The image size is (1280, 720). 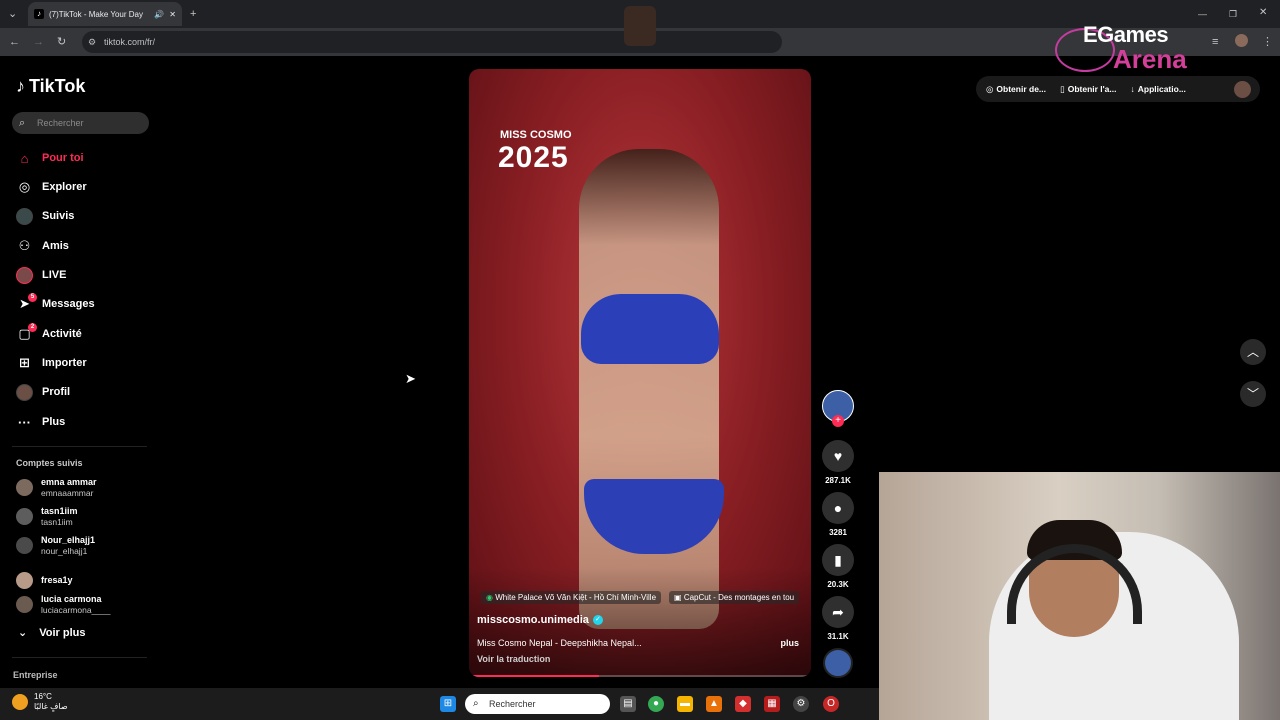 I want to click on followed-account: lucia carmona luciacarmona____, so click(x=63, y=604).